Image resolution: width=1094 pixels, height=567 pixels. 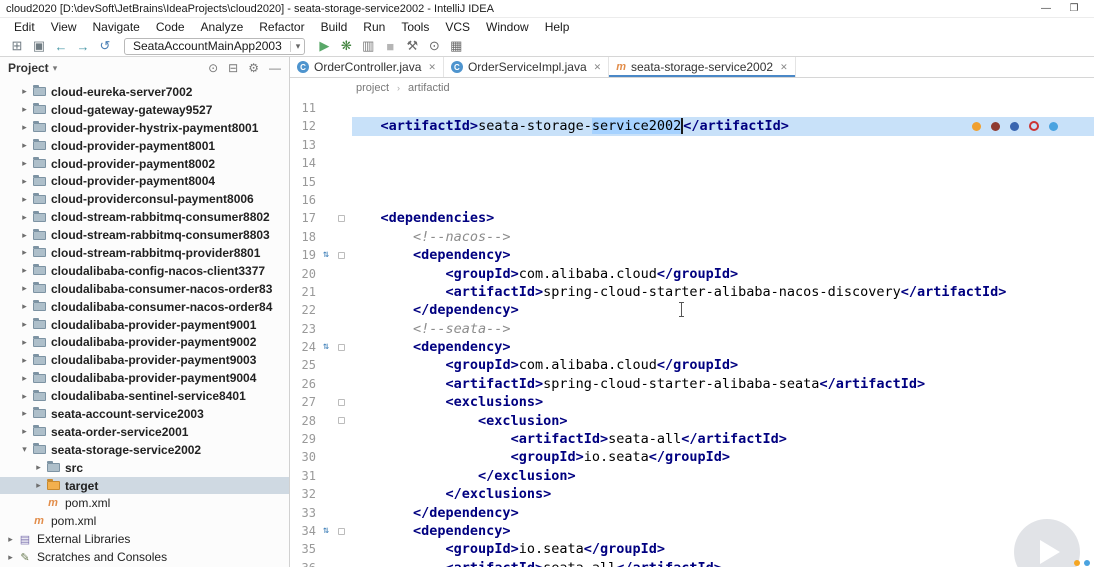 What do you see at coordinates (456, 46) in the screenshot?
I see `structure-icon: ▦` at bounding box center [456, 46].